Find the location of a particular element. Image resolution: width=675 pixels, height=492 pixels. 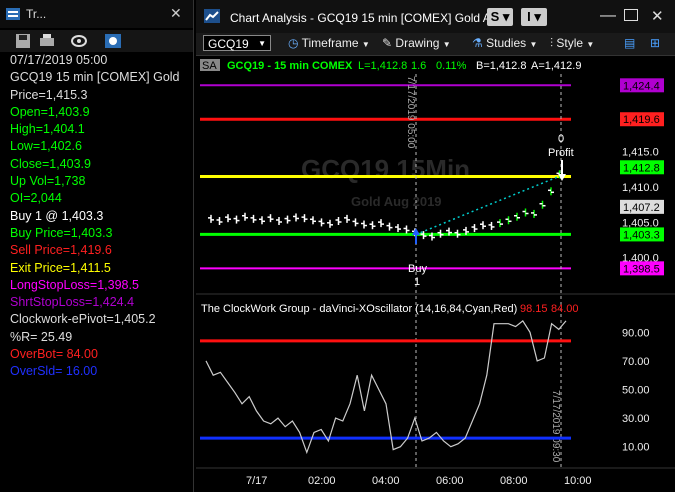

sa-tag: SA is located at coordinates (209, 66).